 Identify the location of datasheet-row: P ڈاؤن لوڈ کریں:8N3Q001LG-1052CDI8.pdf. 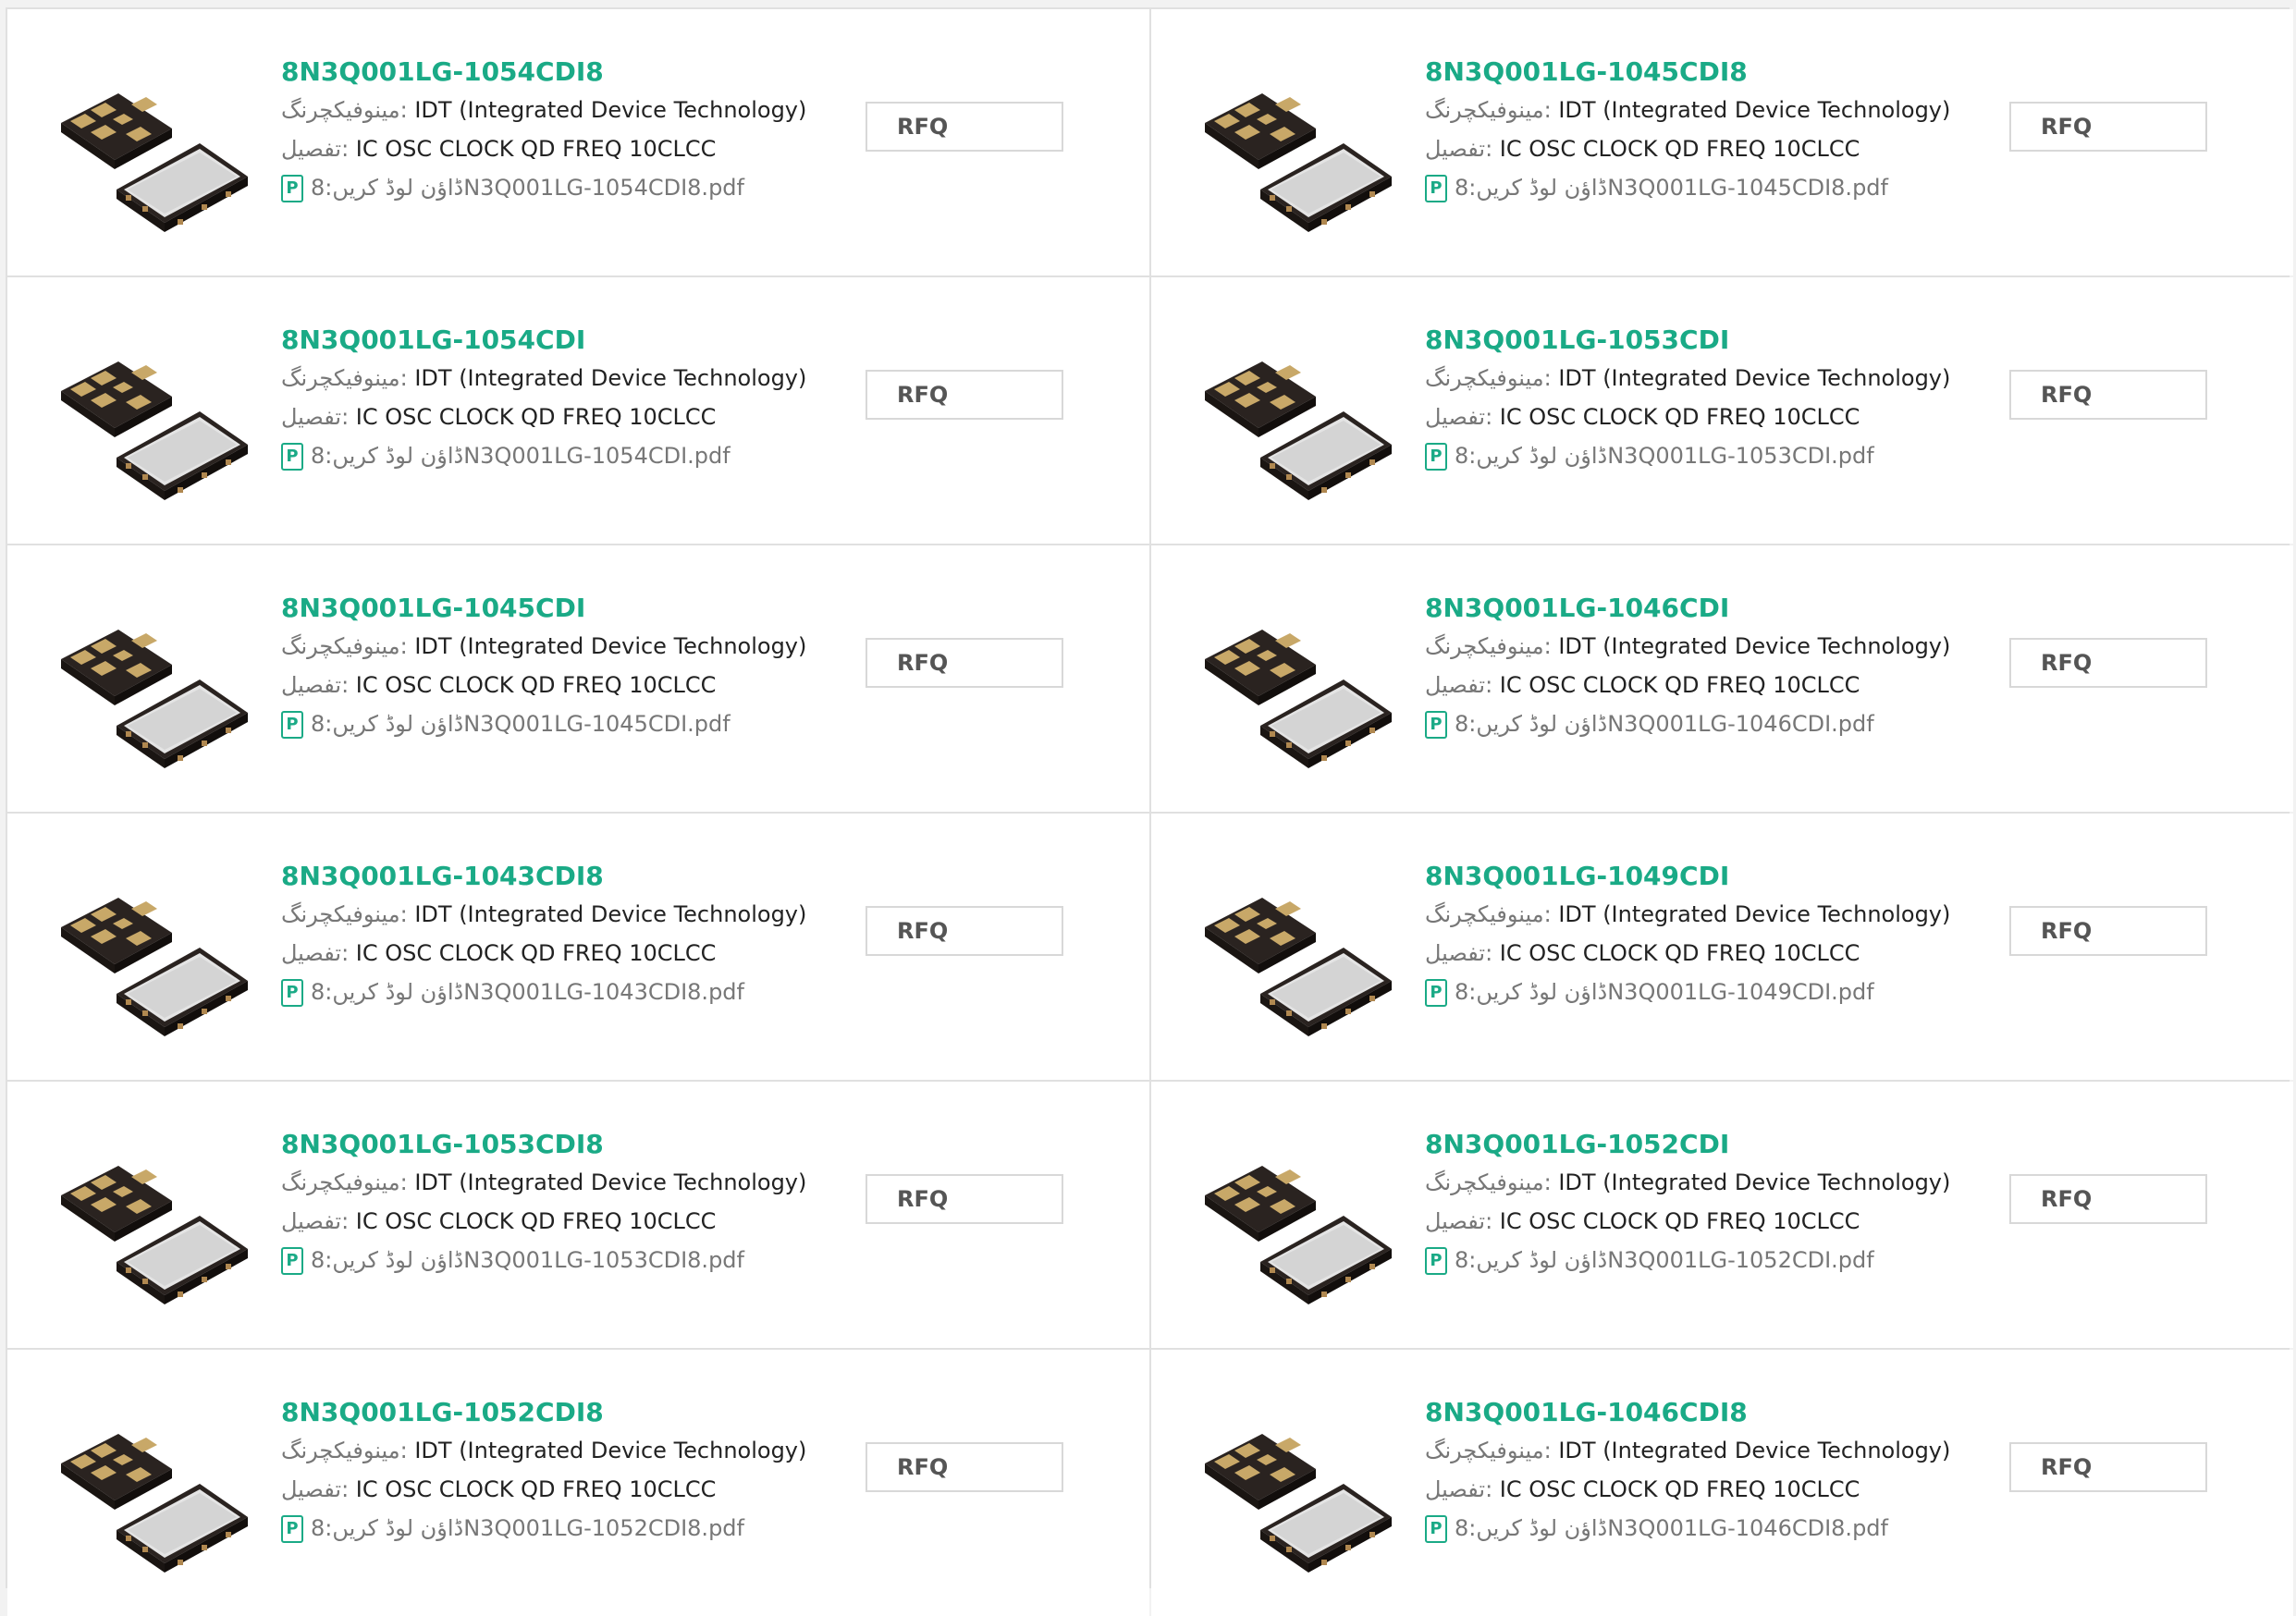
(540, 1528).